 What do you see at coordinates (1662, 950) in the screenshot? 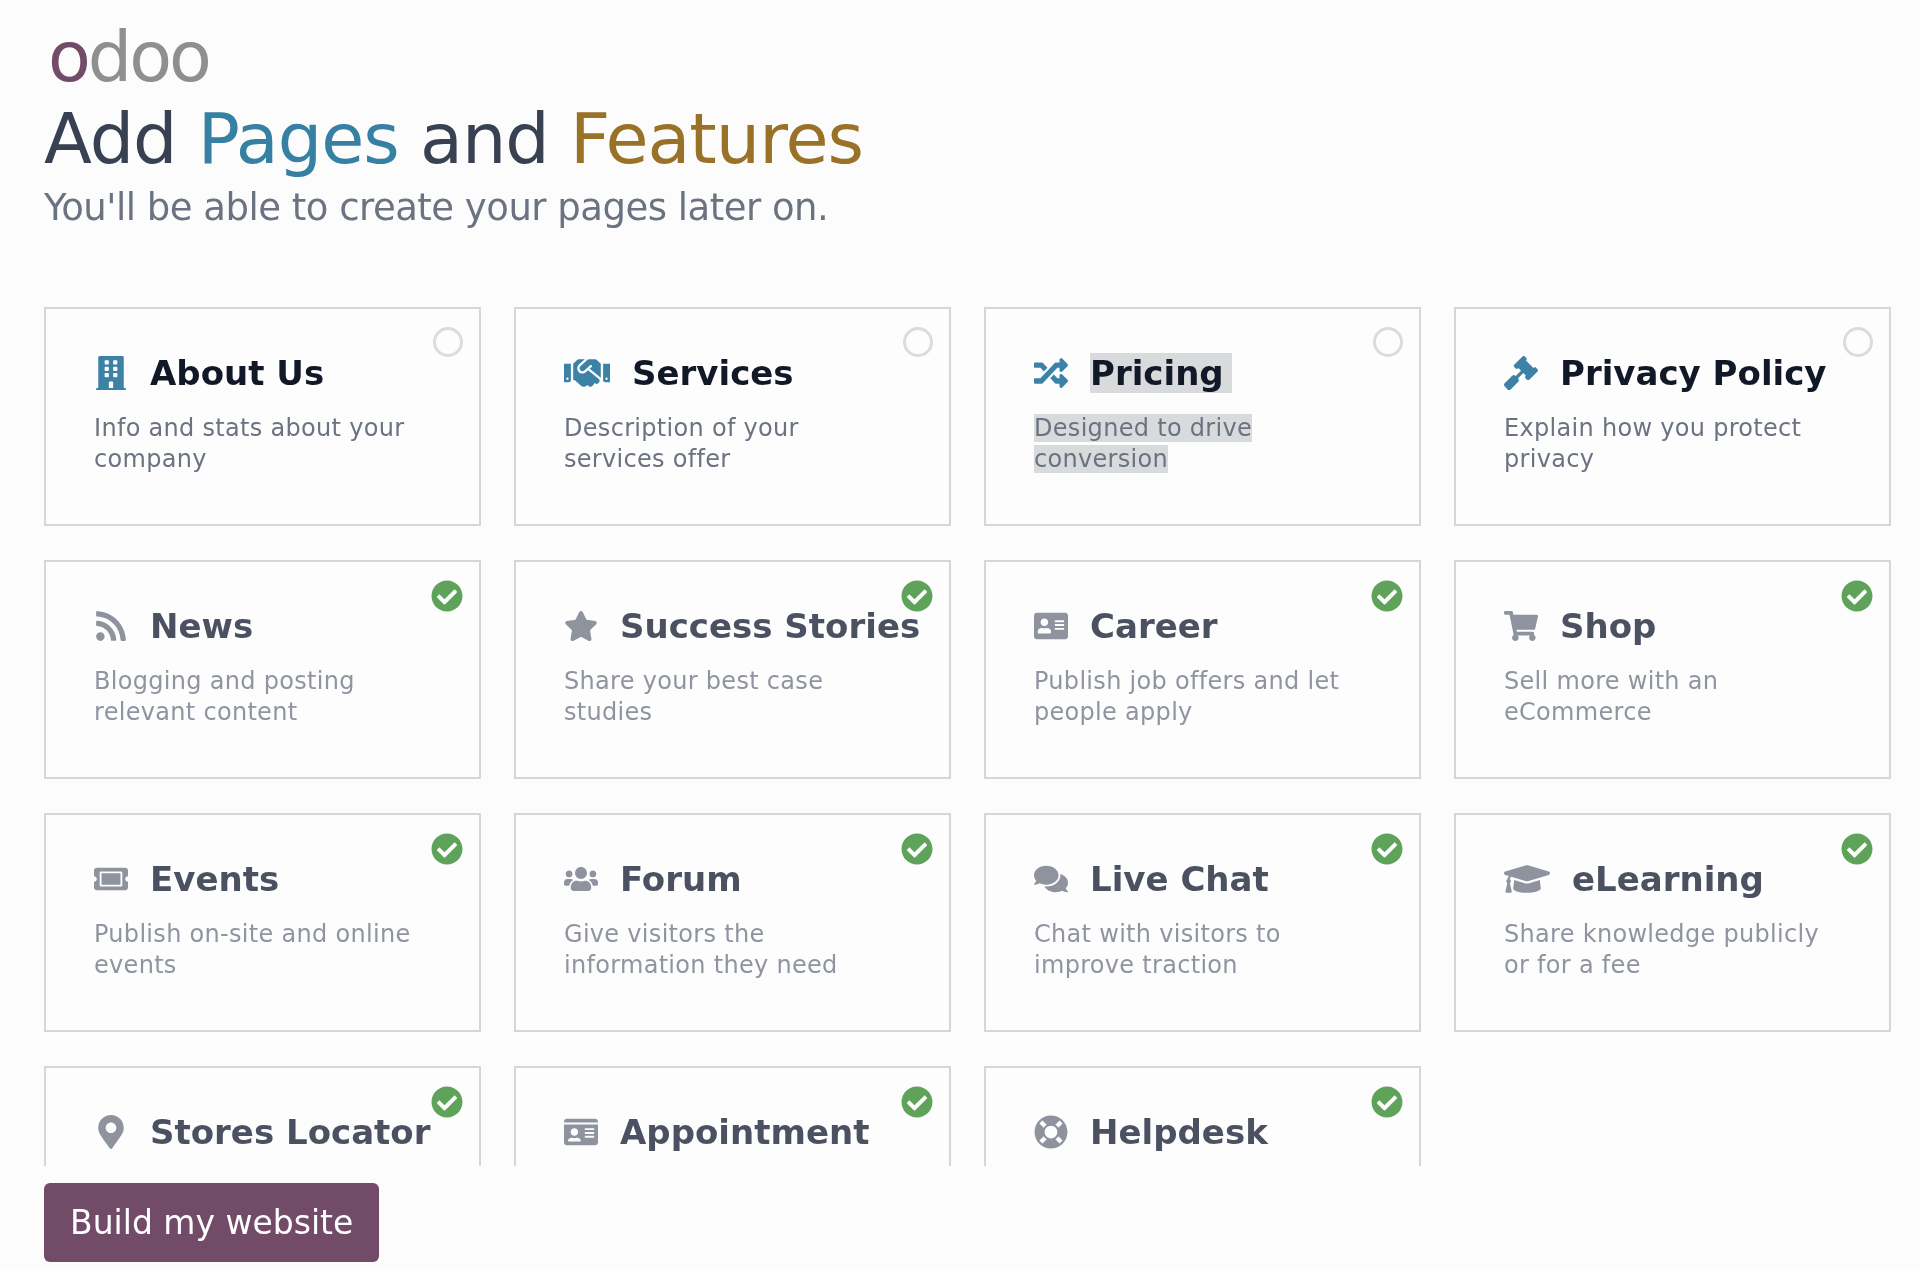
I see `feature-description: Share knowledge publicly or for a fee` at bounding box center [1662, 950].